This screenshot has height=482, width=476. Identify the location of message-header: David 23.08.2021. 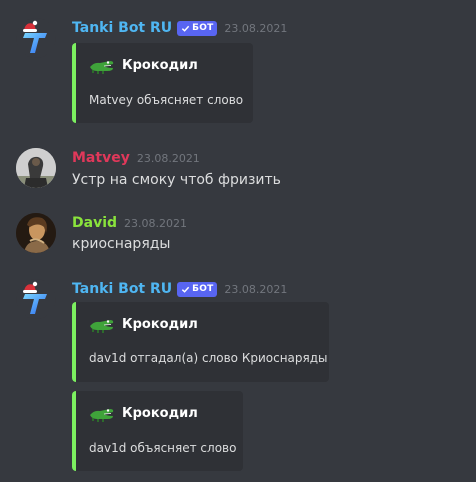
(129, 223).